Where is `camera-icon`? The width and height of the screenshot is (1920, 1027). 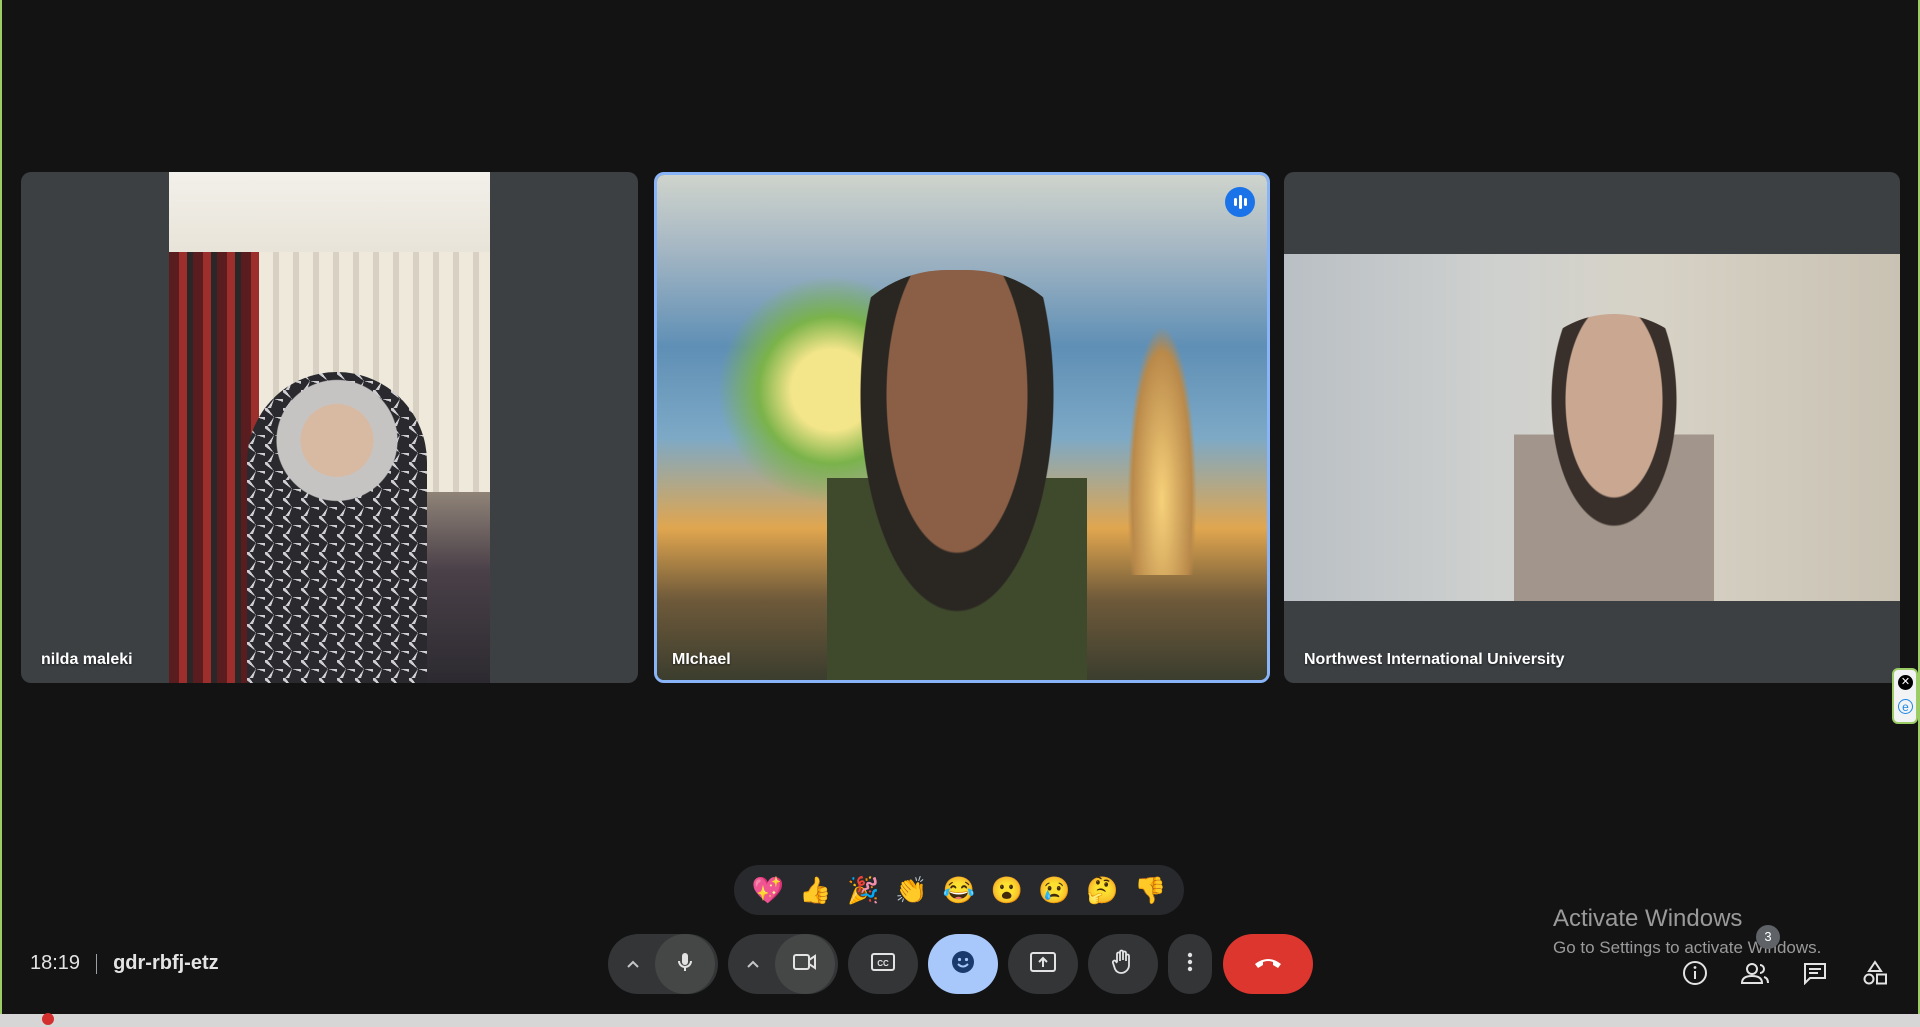 camera-icon is located at coordinates (805, 964).